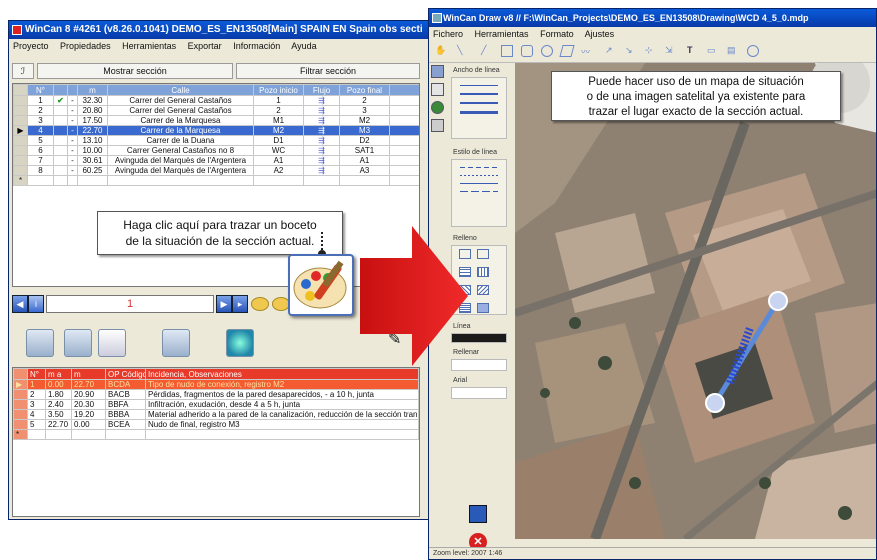  What do you see at coordinates (557, 34) in the screenshot?
I see `menu-formato: Formato` at bounding box center [557, 34].